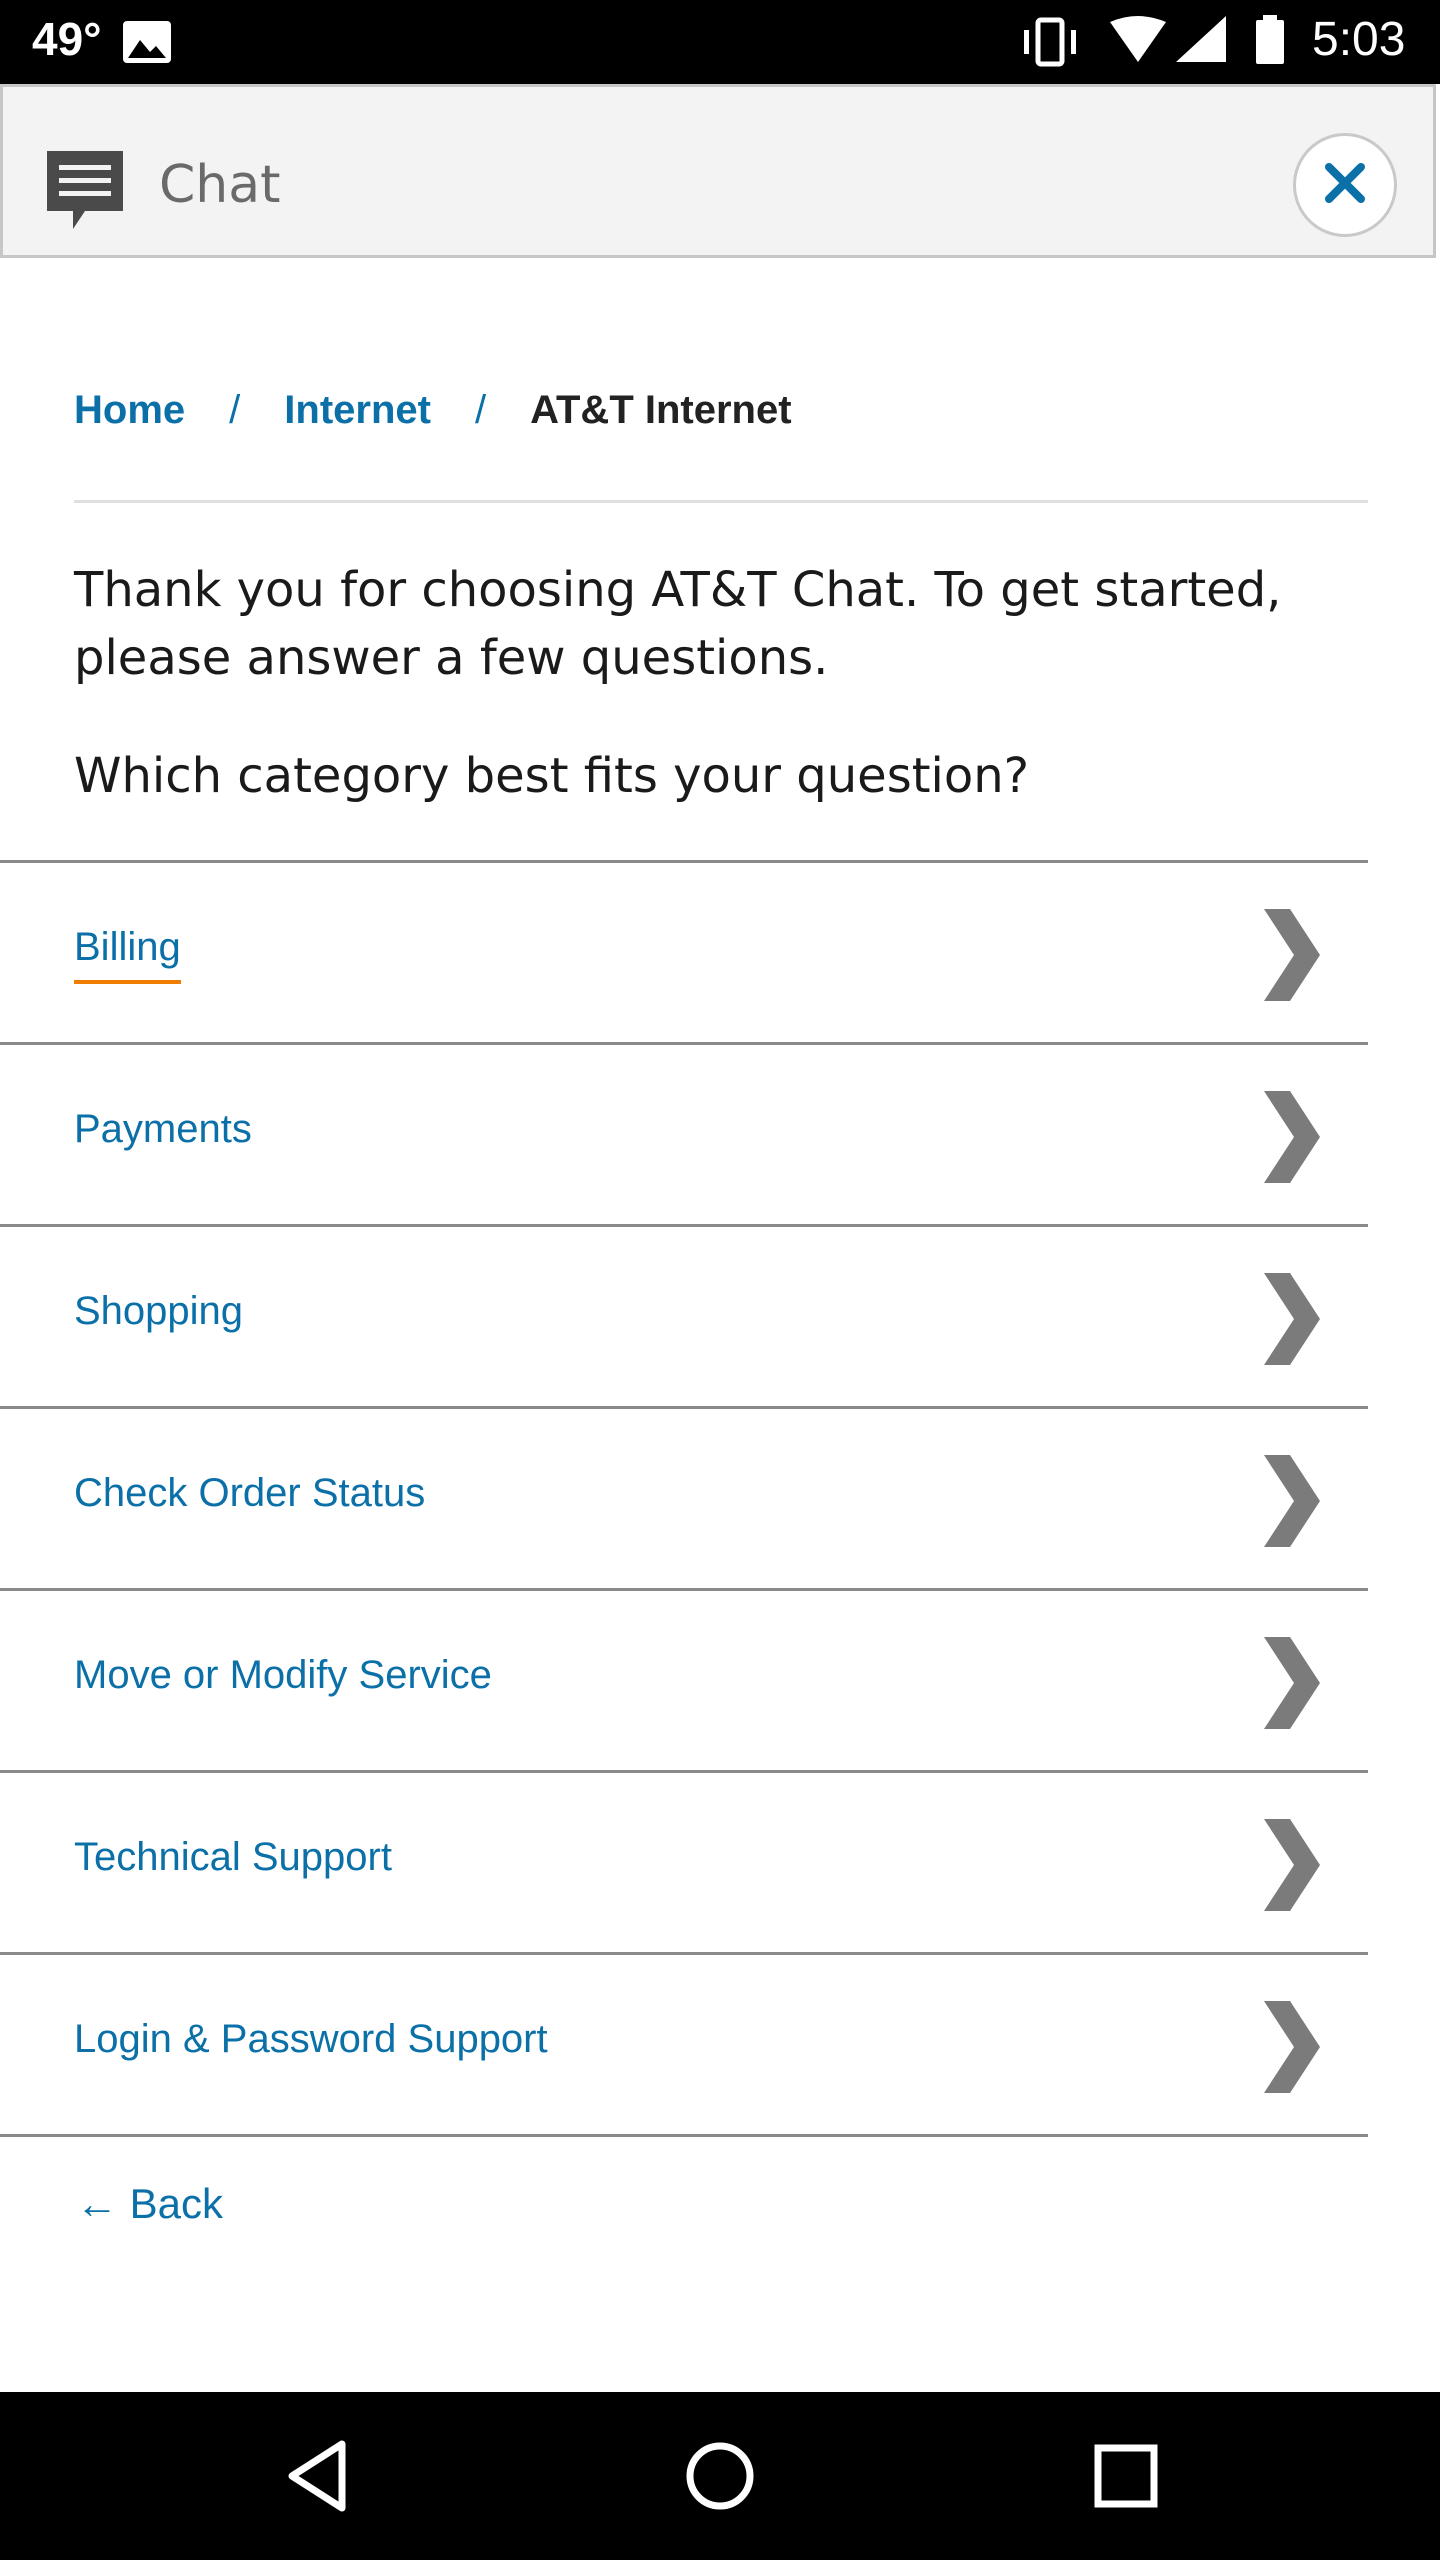 The image size is (1440, 2560). I want to click on category-check-order-status: Check Order Status, so click(684, 1500).